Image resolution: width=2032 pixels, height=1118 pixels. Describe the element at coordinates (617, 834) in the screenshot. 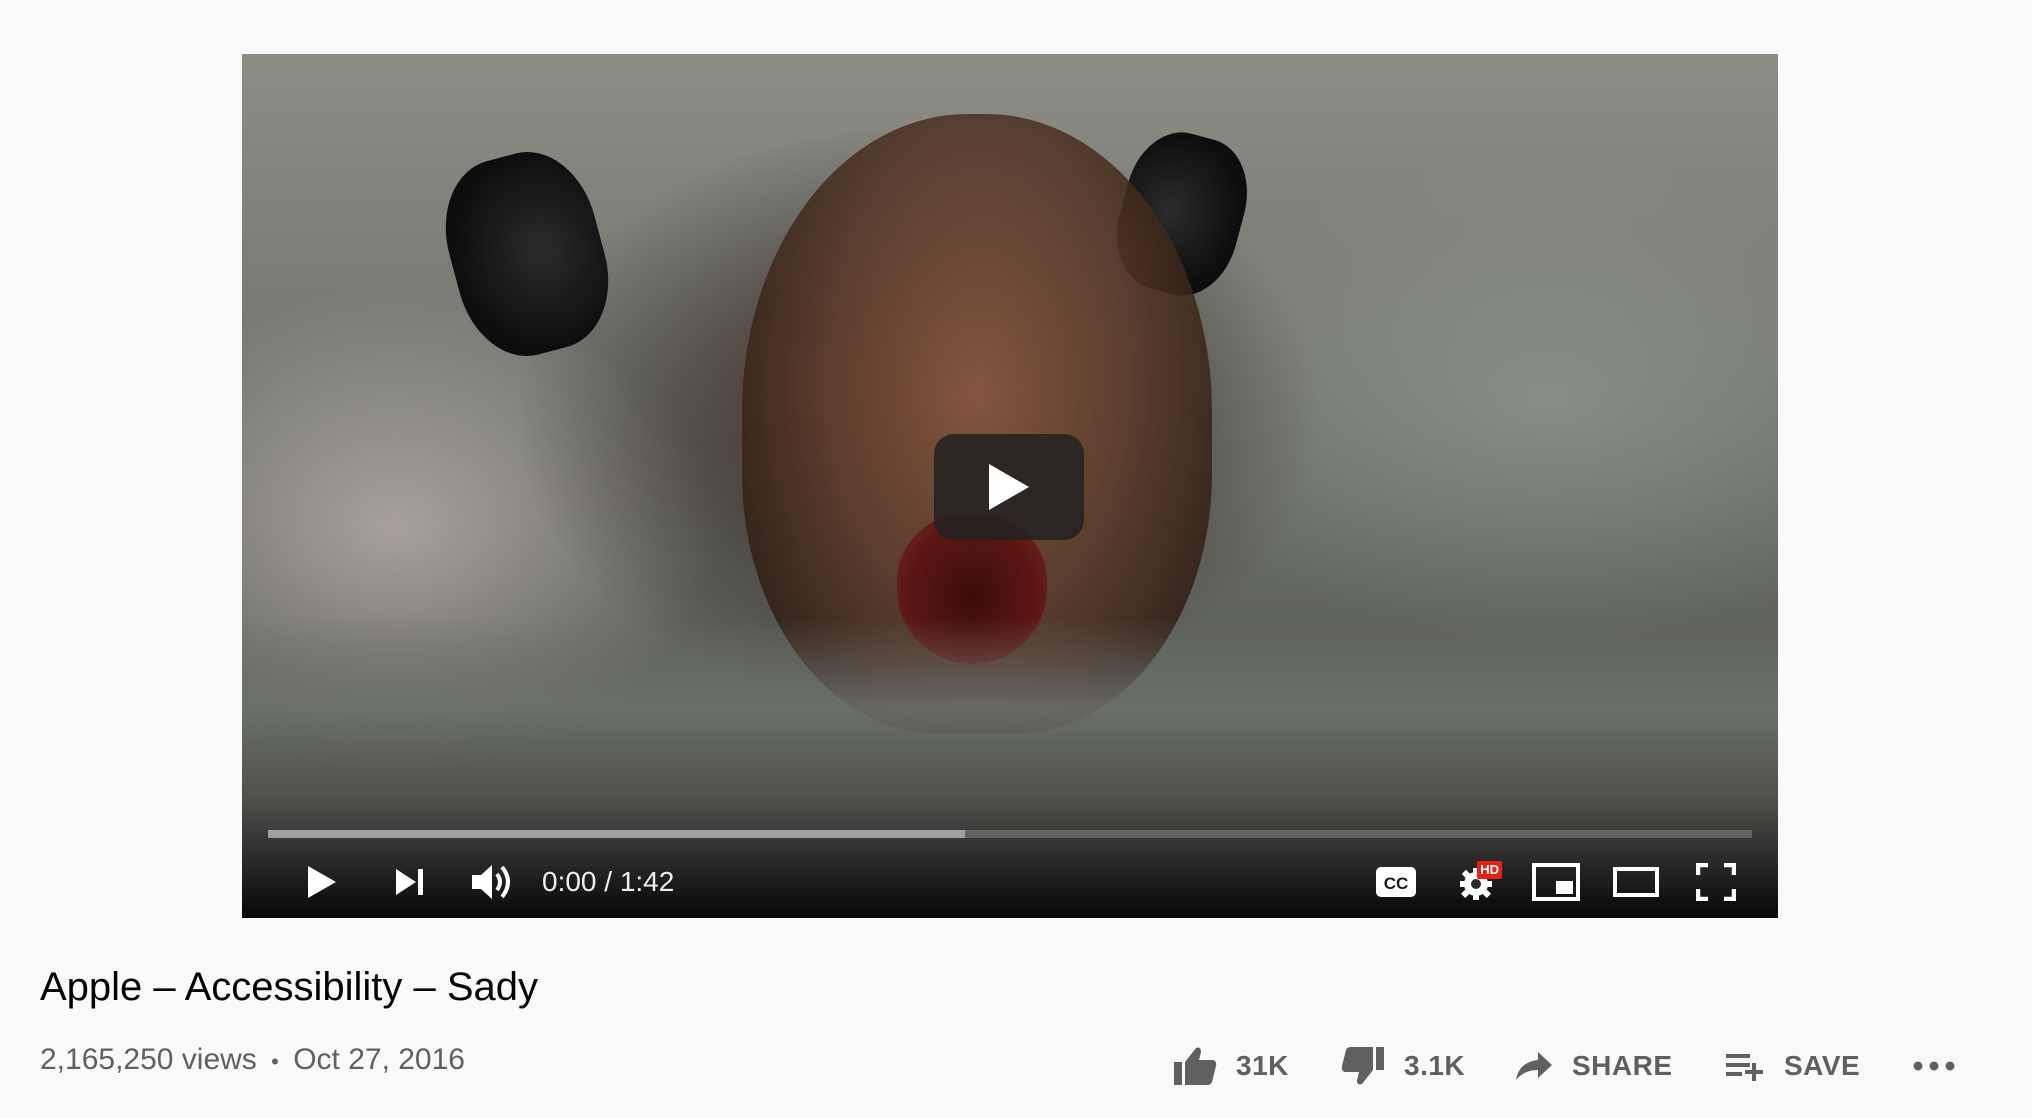

I see `progress-buffered` at that location.